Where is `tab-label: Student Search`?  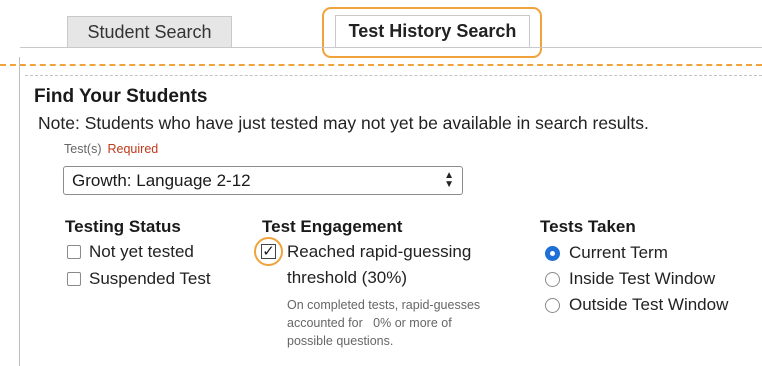
tab-label: Student Search is located at coordinates (149, 31).